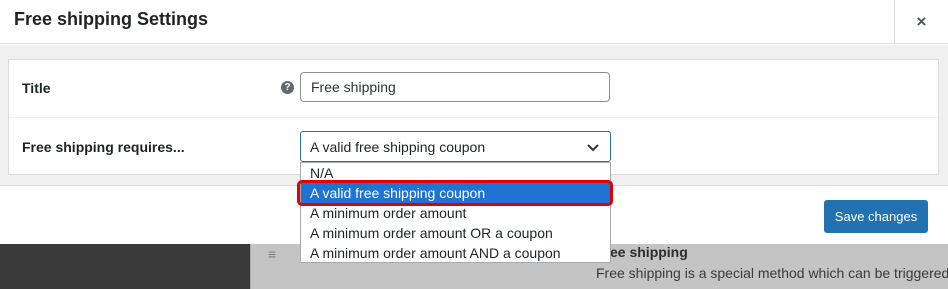 The width and height of the screenshot is (948, 289). I want to click on chevron-down-icon, so click(593, 148).